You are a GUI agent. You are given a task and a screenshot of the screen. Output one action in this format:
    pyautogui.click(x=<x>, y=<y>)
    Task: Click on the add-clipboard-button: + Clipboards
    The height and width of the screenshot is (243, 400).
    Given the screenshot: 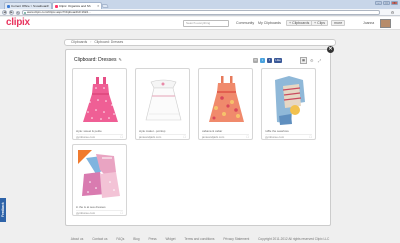 What is the action you would take?
    pyautogui.click(x=299, y=23)
    